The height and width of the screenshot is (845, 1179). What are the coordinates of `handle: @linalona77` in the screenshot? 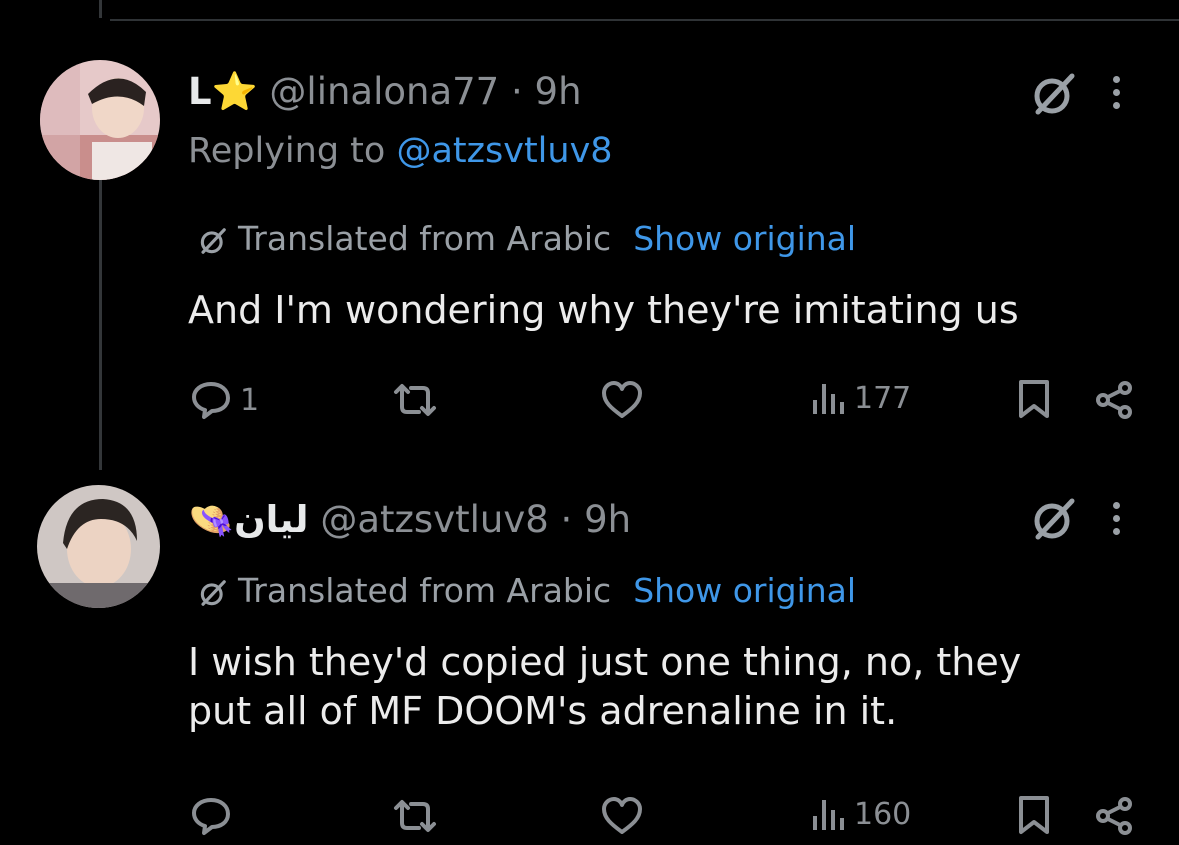 It's located at (384, 91).